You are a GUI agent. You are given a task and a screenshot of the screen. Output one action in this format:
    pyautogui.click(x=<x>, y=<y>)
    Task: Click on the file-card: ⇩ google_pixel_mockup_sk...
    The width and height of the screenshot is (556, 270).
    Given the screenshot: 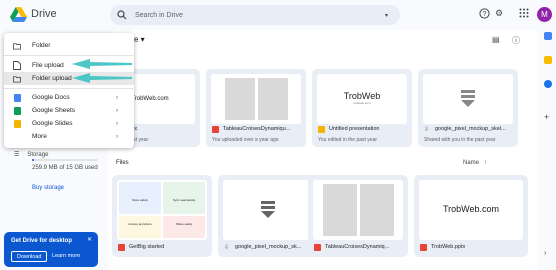 What is the action you would take?
    pyautogui.click(x=268, y=216)
    